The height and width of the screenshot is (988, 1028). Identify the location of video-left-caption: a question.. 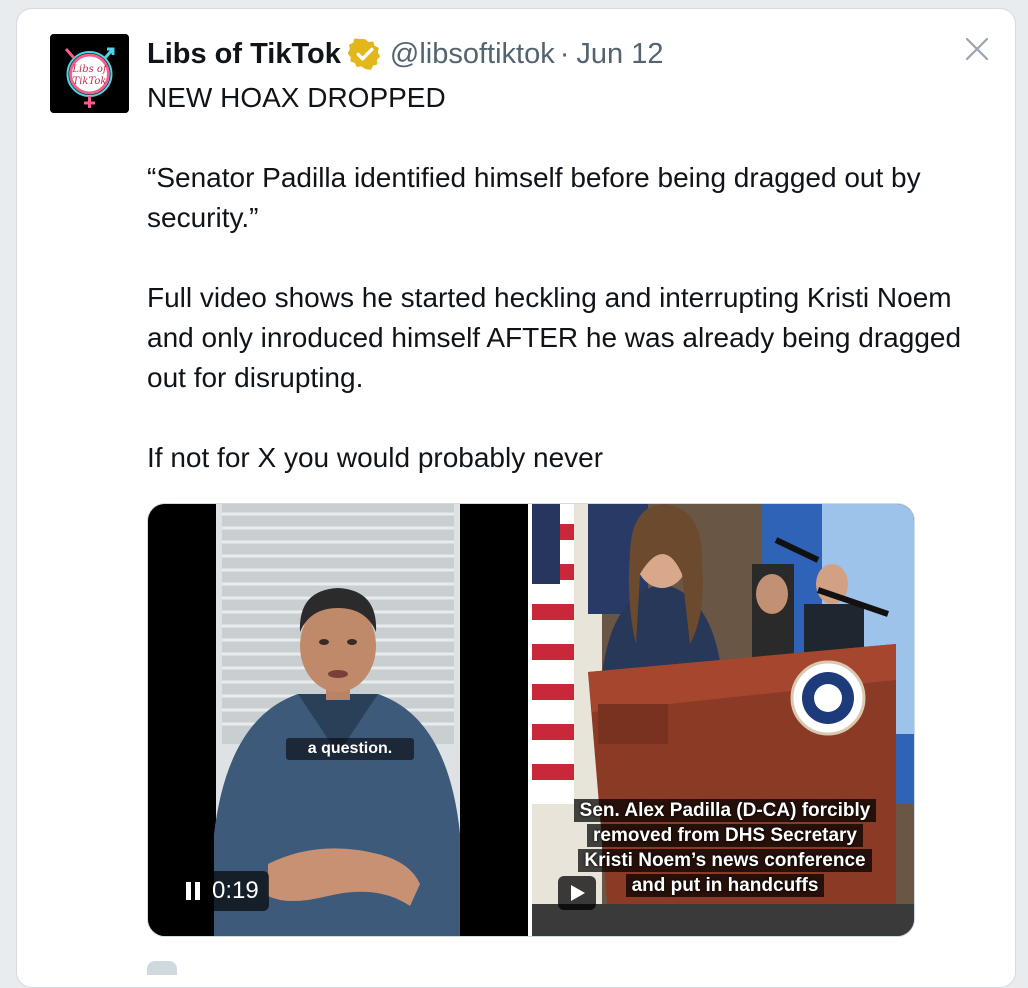
(350, 749).